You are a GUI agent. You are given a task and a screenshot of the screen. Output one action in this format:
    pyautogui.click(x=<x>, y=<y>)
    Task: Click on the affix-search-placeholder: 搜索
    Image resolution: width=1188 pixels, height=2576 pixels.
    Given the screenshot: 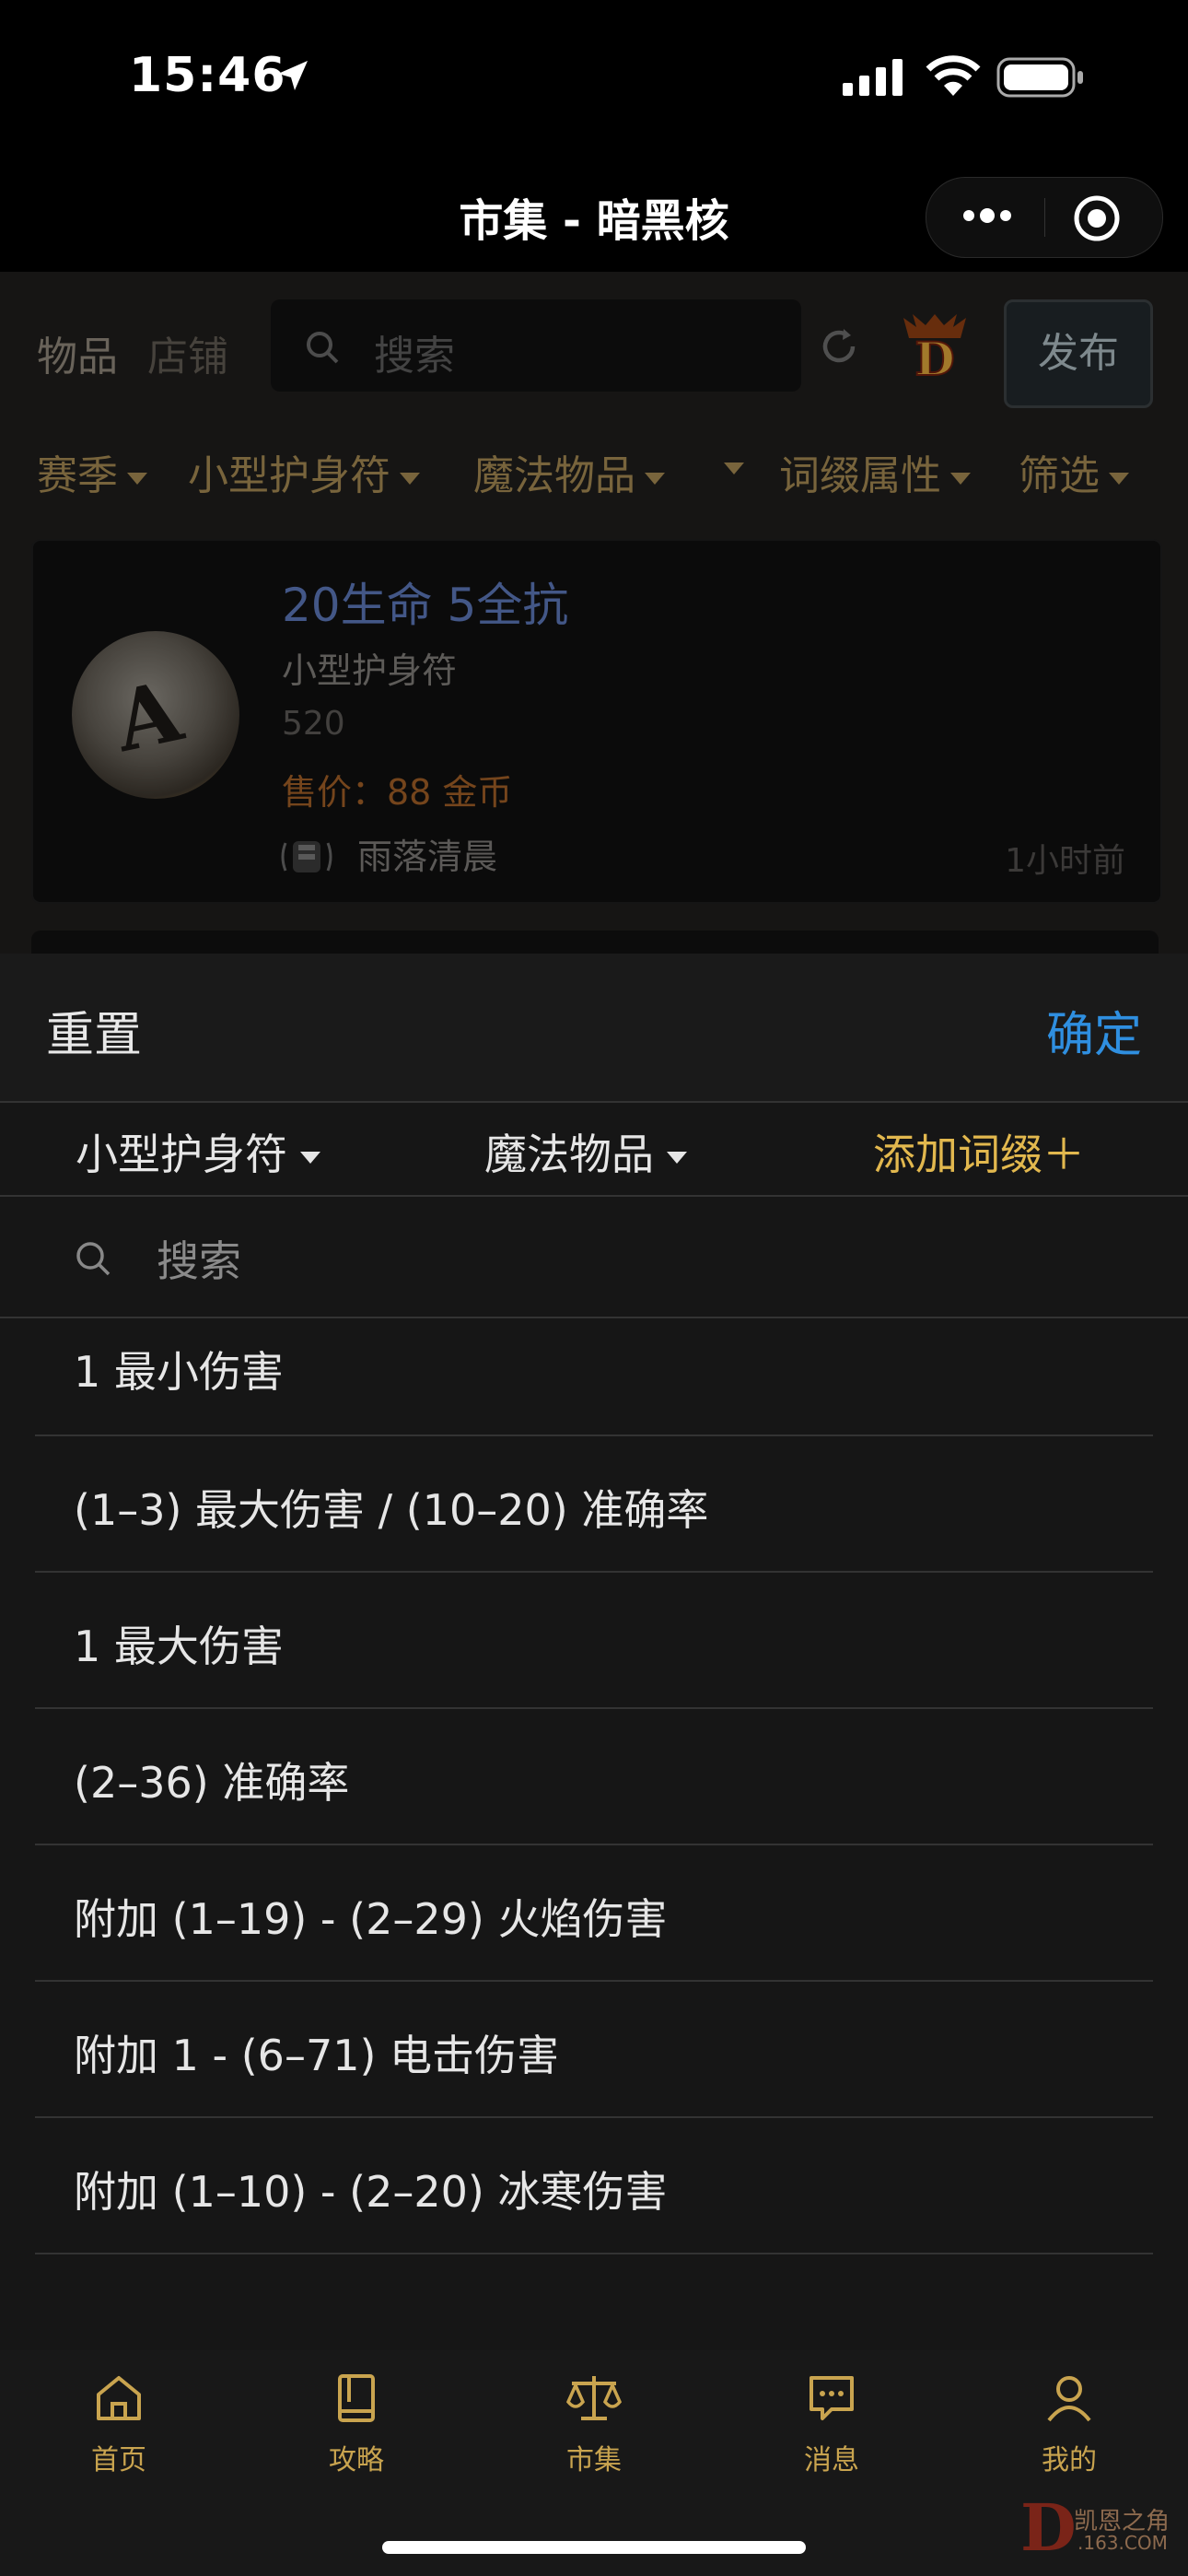 What is the action you would take?
    pyautogui.click(x=199, y=1261)
    